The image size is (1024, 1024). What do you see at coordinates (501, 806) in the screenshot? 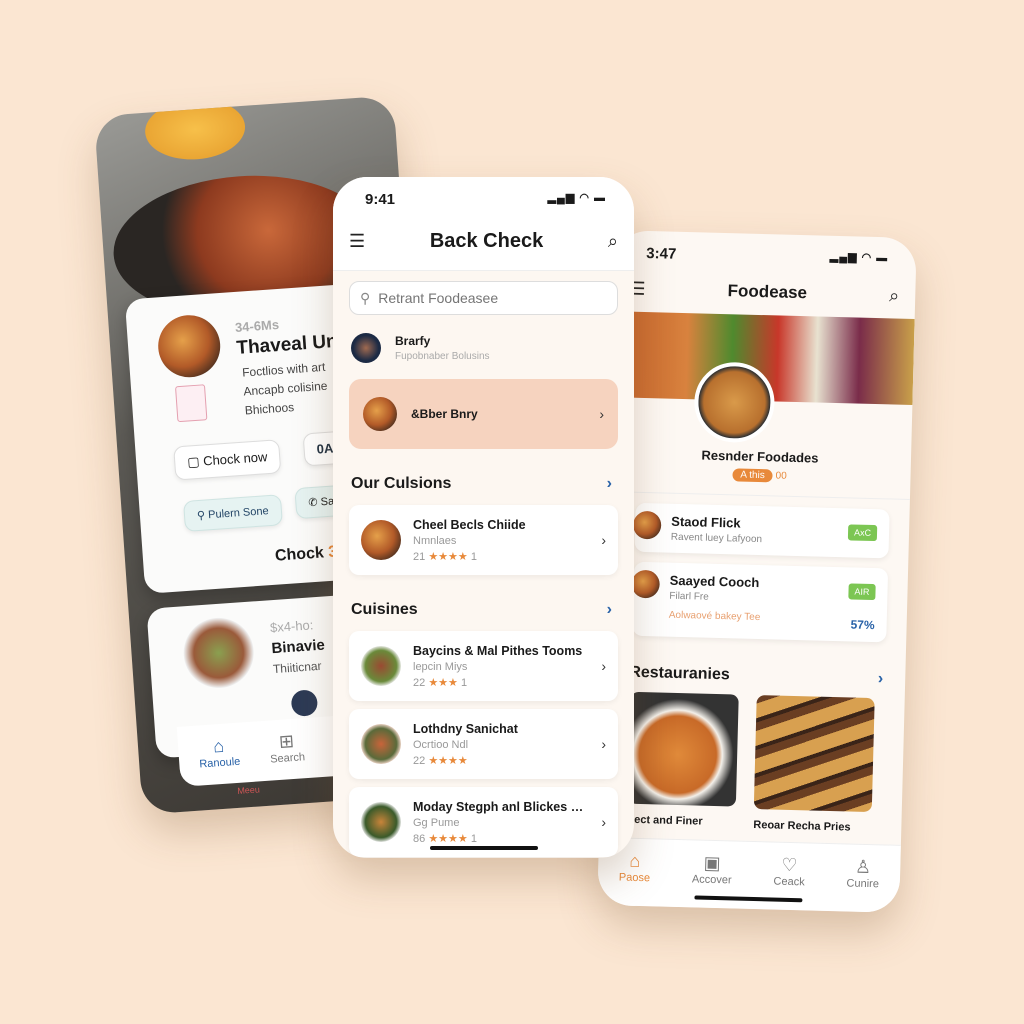
I see `item-title: Moday Stegph anl Blickes Ron..` at bounding box center [501, 806].